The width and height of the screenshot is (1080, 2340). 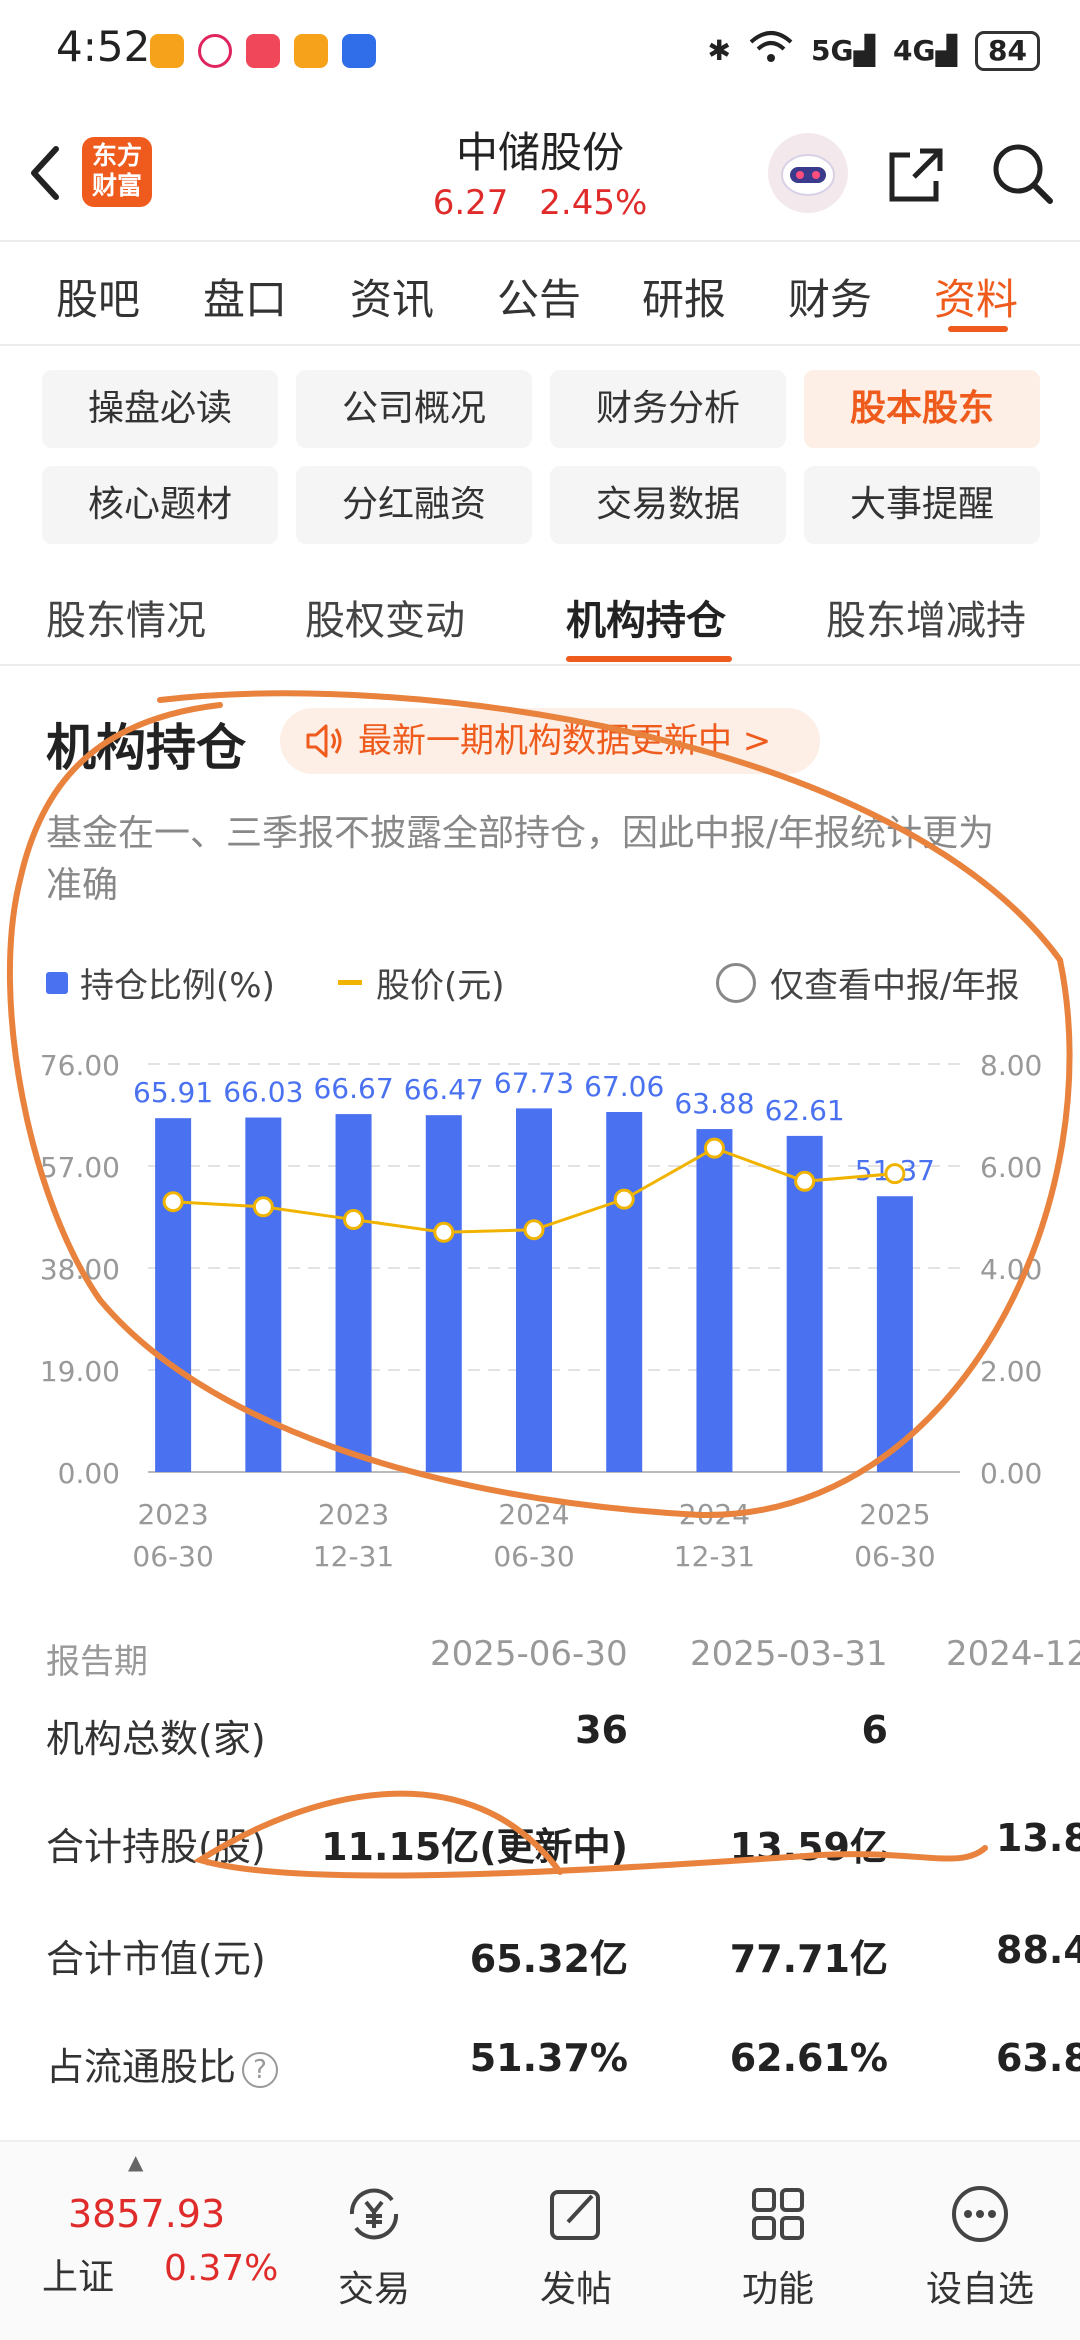 I want to click on edit-post-icon, so click(x=575, y=2215).